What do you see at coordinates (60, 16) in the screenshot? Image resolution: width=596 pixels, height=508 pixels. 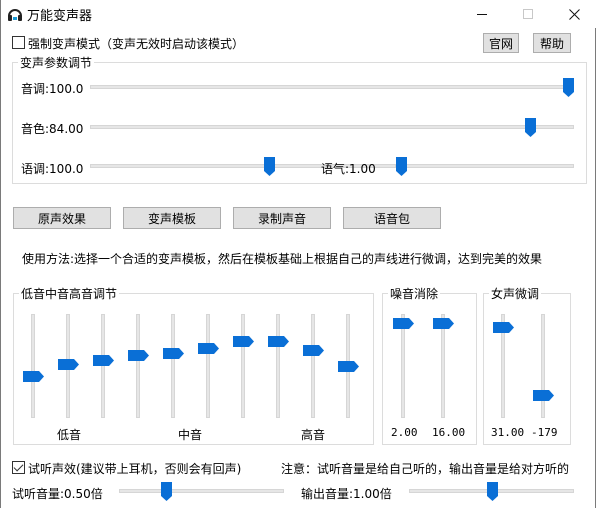 I see `window-title: 万能变声器` at bounding box center [60, 16].